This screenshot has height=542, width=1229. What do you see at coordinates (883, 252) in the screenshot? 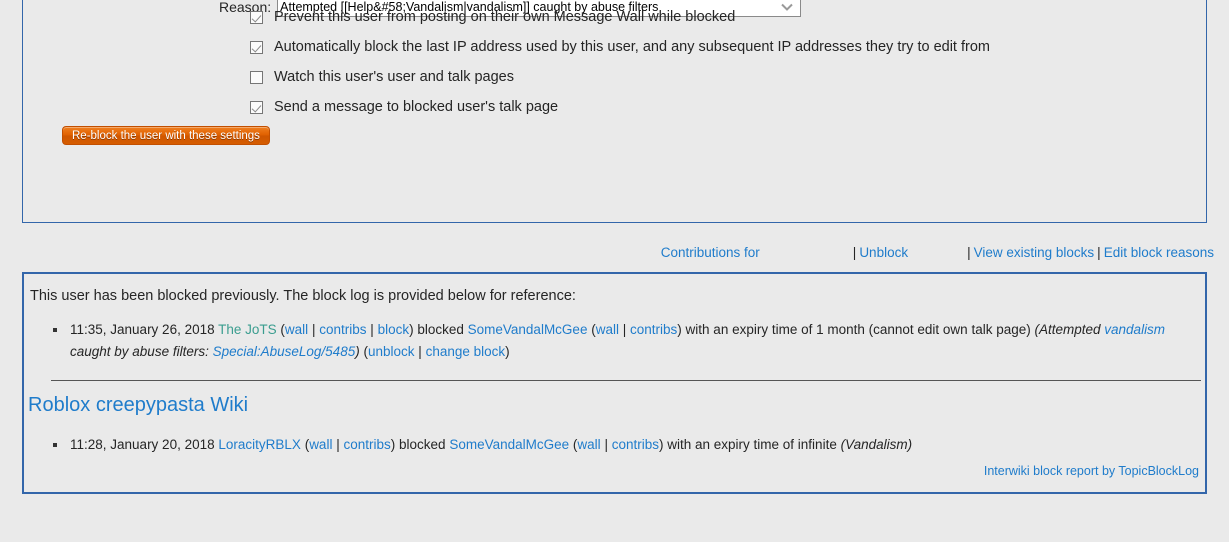
I see `unblock-link: Unblock` at bounding box center [883, 252].